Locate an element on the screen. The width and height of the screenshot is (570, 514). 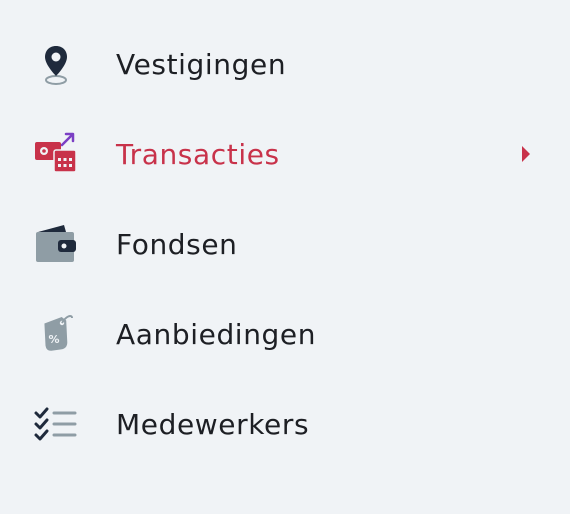
menu-item-label: Vestigingen is located at coordinates (201, 64).